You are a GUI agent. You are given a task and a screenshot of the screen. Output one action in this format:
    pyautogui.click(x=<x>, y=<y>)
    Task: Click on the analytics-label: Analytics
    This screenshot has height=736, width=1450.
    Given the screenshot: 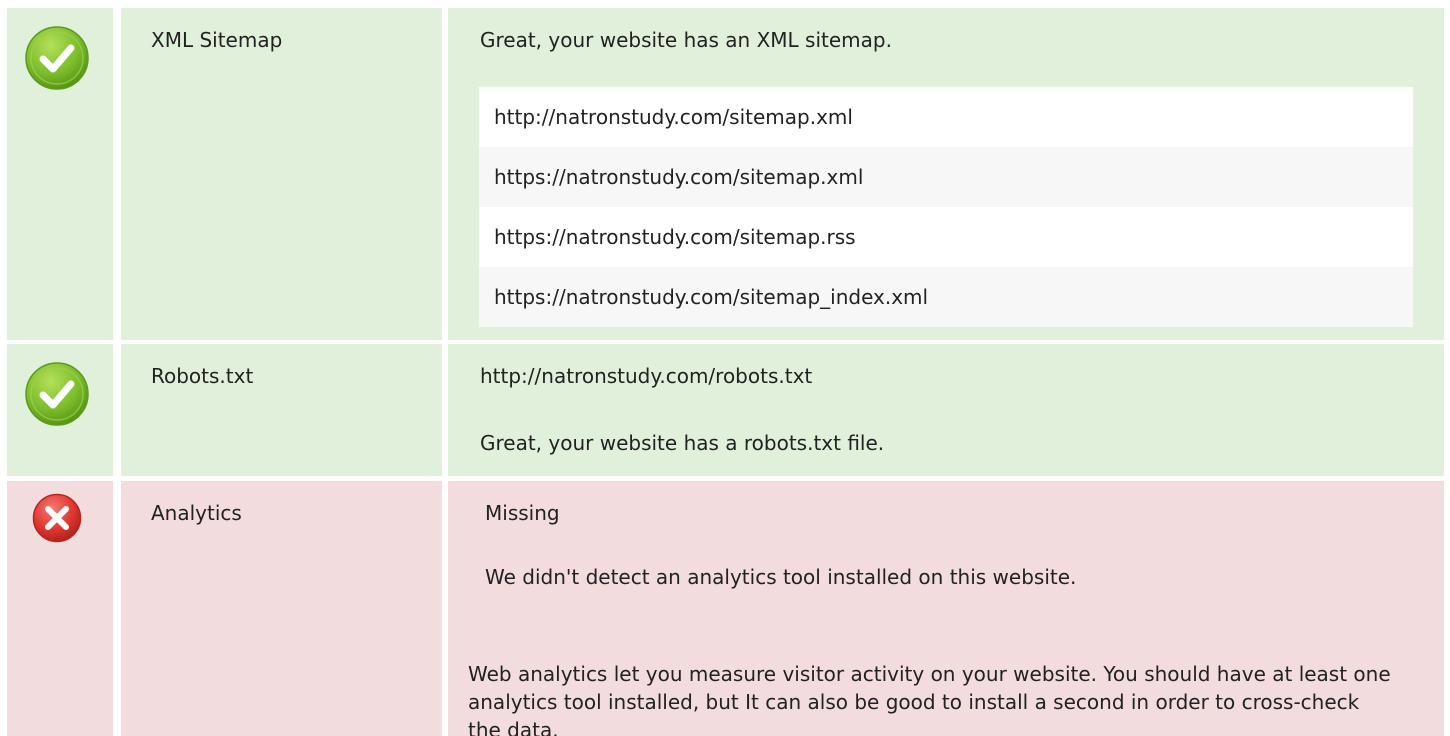 What is the action you would take?
    pyautogui.click(x=196, y=513)
    